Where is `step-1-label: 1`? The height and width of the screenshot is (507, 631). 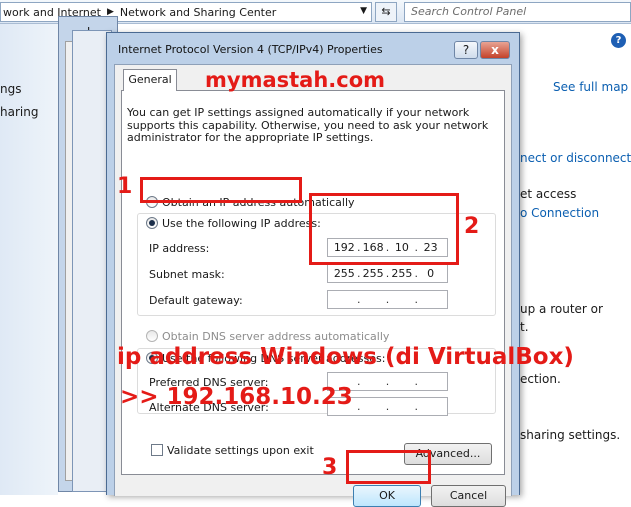 step-1-label: 1 is located at coordinates (125, 186).